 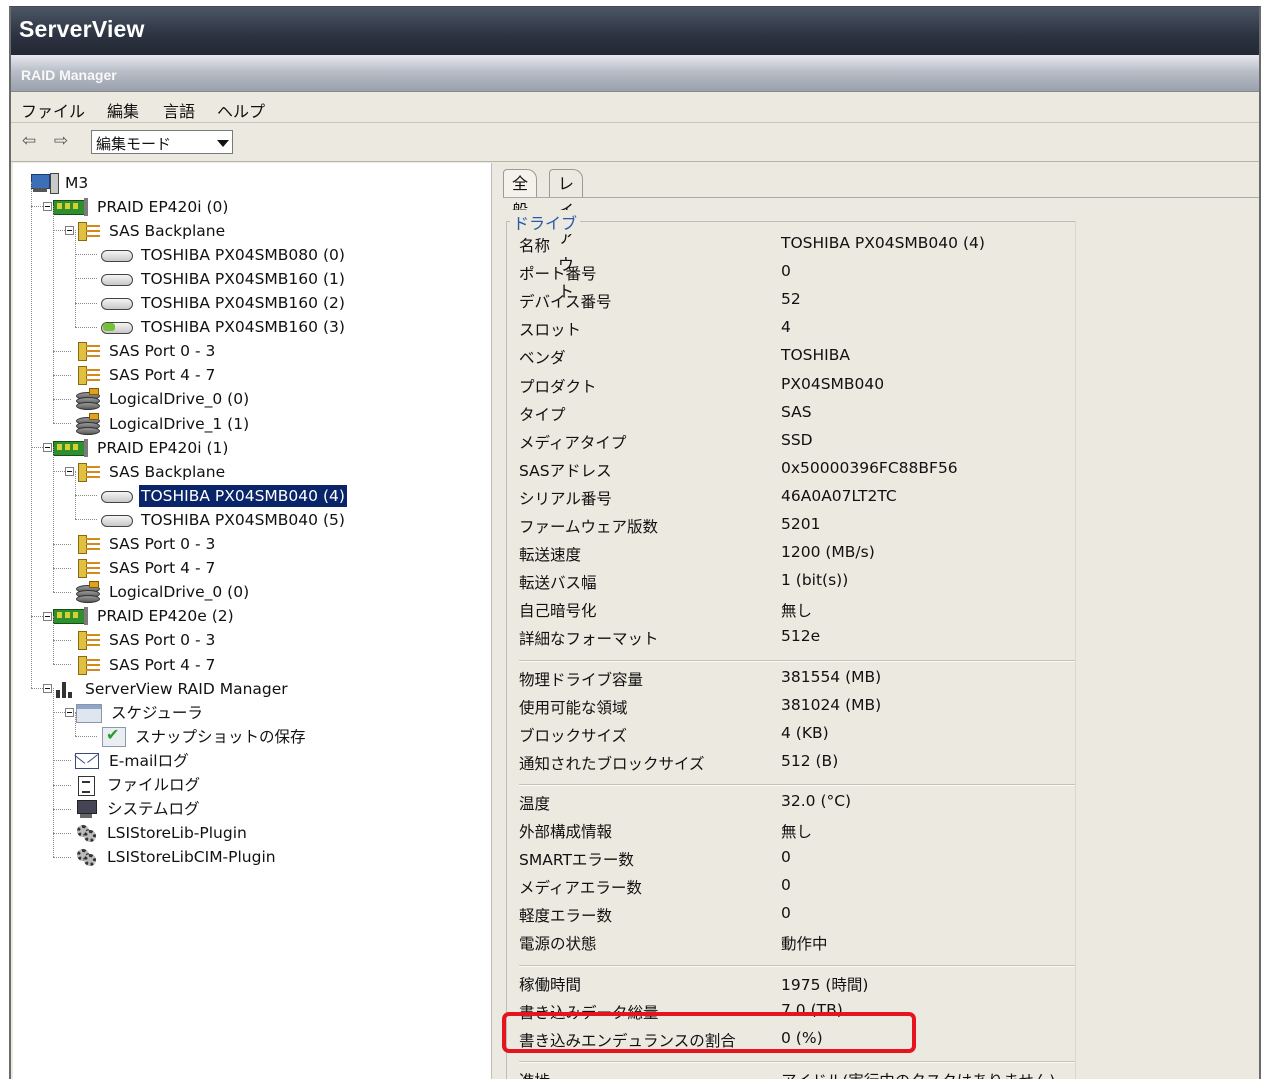 I want to click on tree-node-label: SAS Port 4 - 7, so click(x=162, y=375).